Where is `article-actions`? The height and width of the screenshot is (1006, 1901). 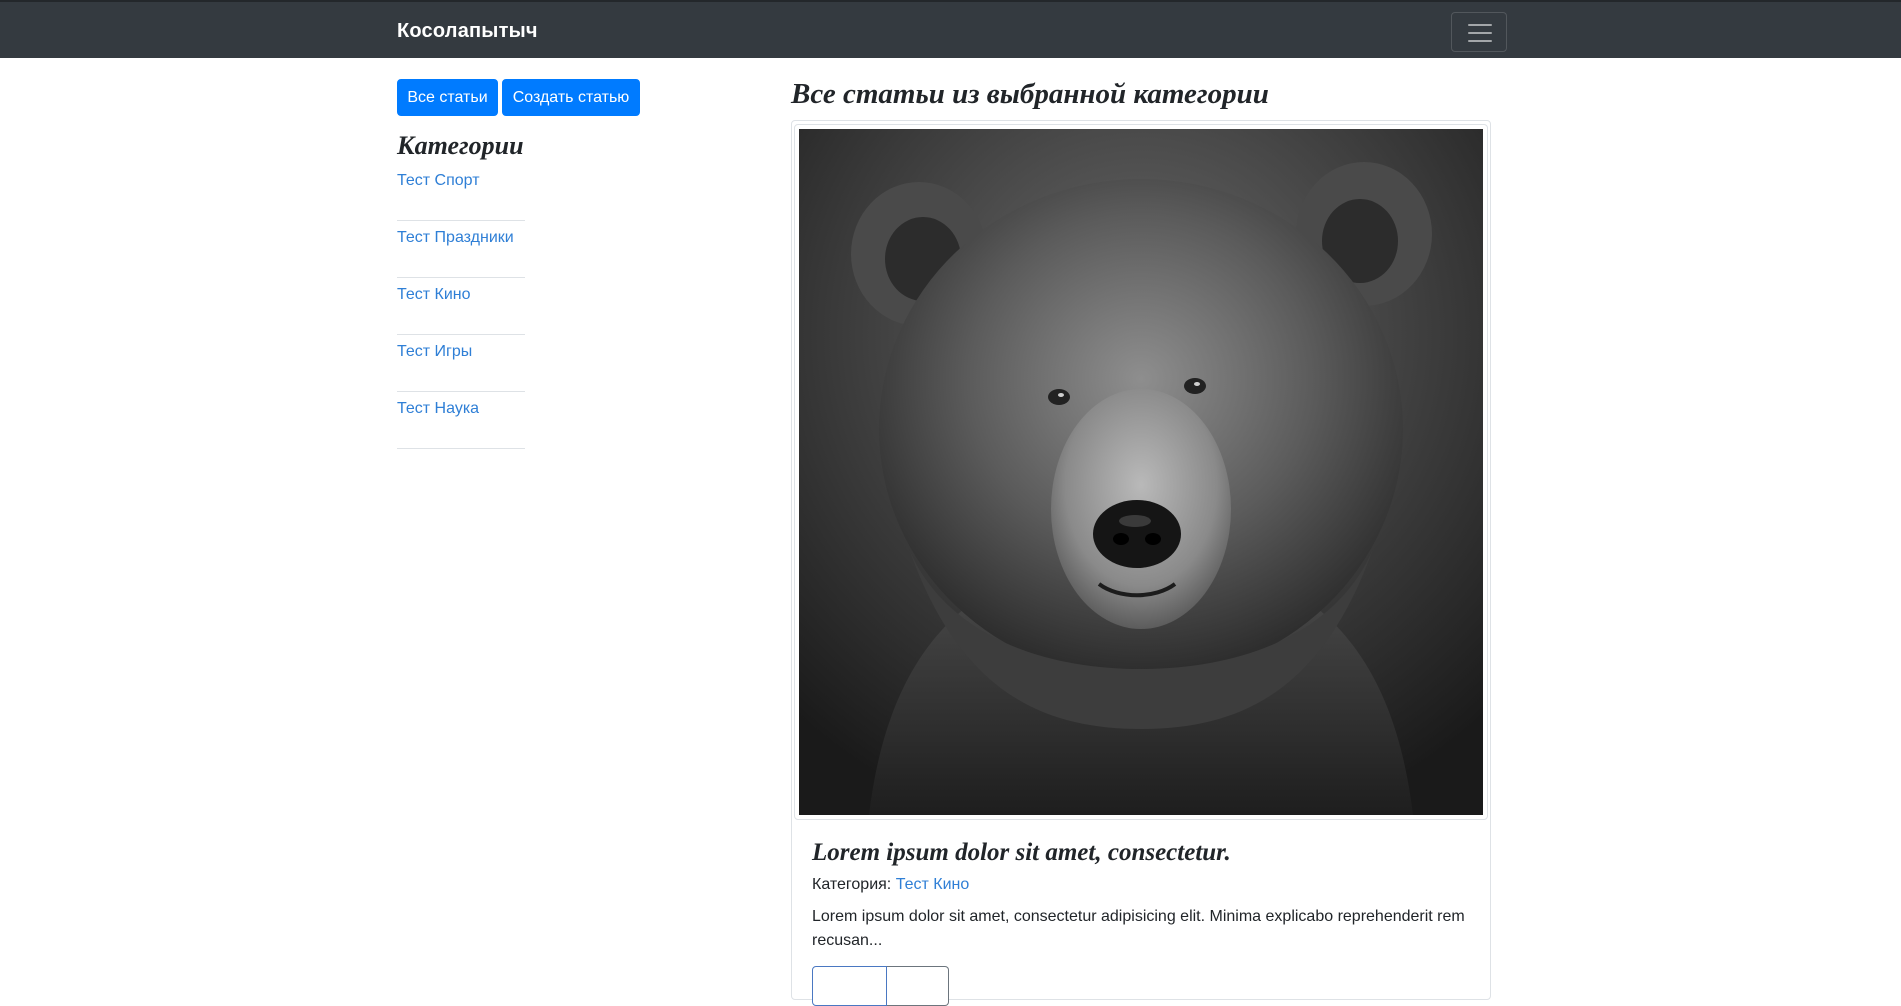
article-actions is located at coordinates (880, 986).